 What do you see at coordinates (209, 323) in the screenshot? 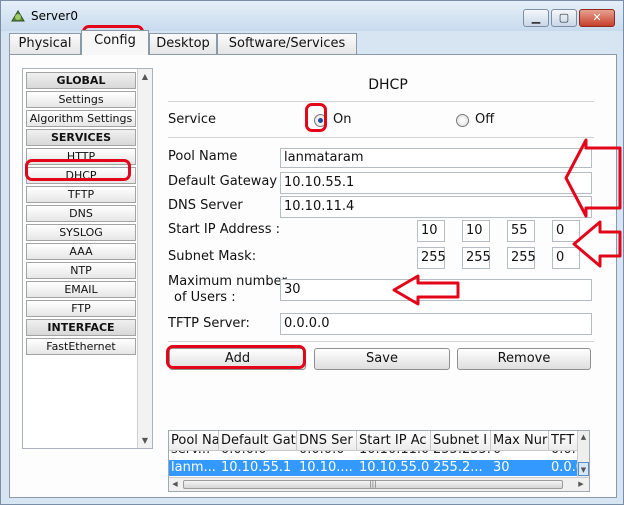
I see `tftp-server-label: TFTP Server:` at bounding box center [209, 323].